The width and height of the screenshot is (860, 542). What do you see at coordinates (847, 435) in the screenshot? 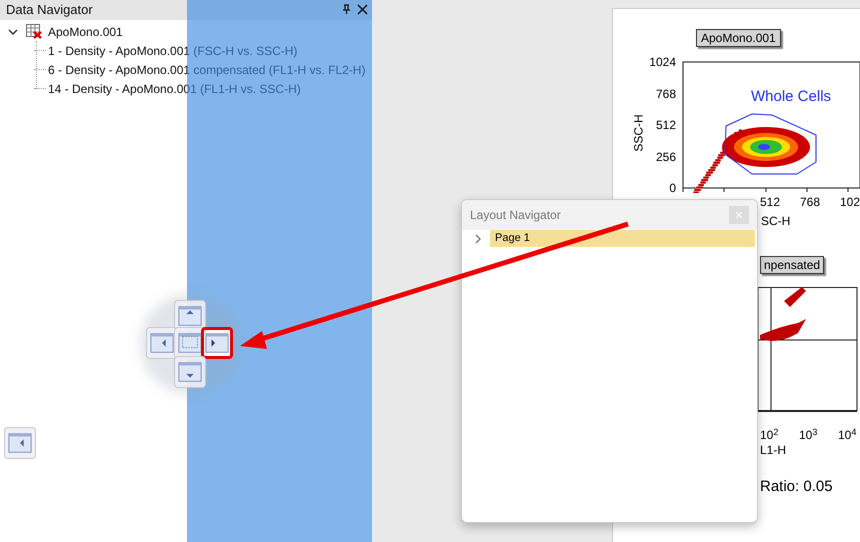
I see `tick-label: 10$^{4}$` at bounding box center [847, 435].